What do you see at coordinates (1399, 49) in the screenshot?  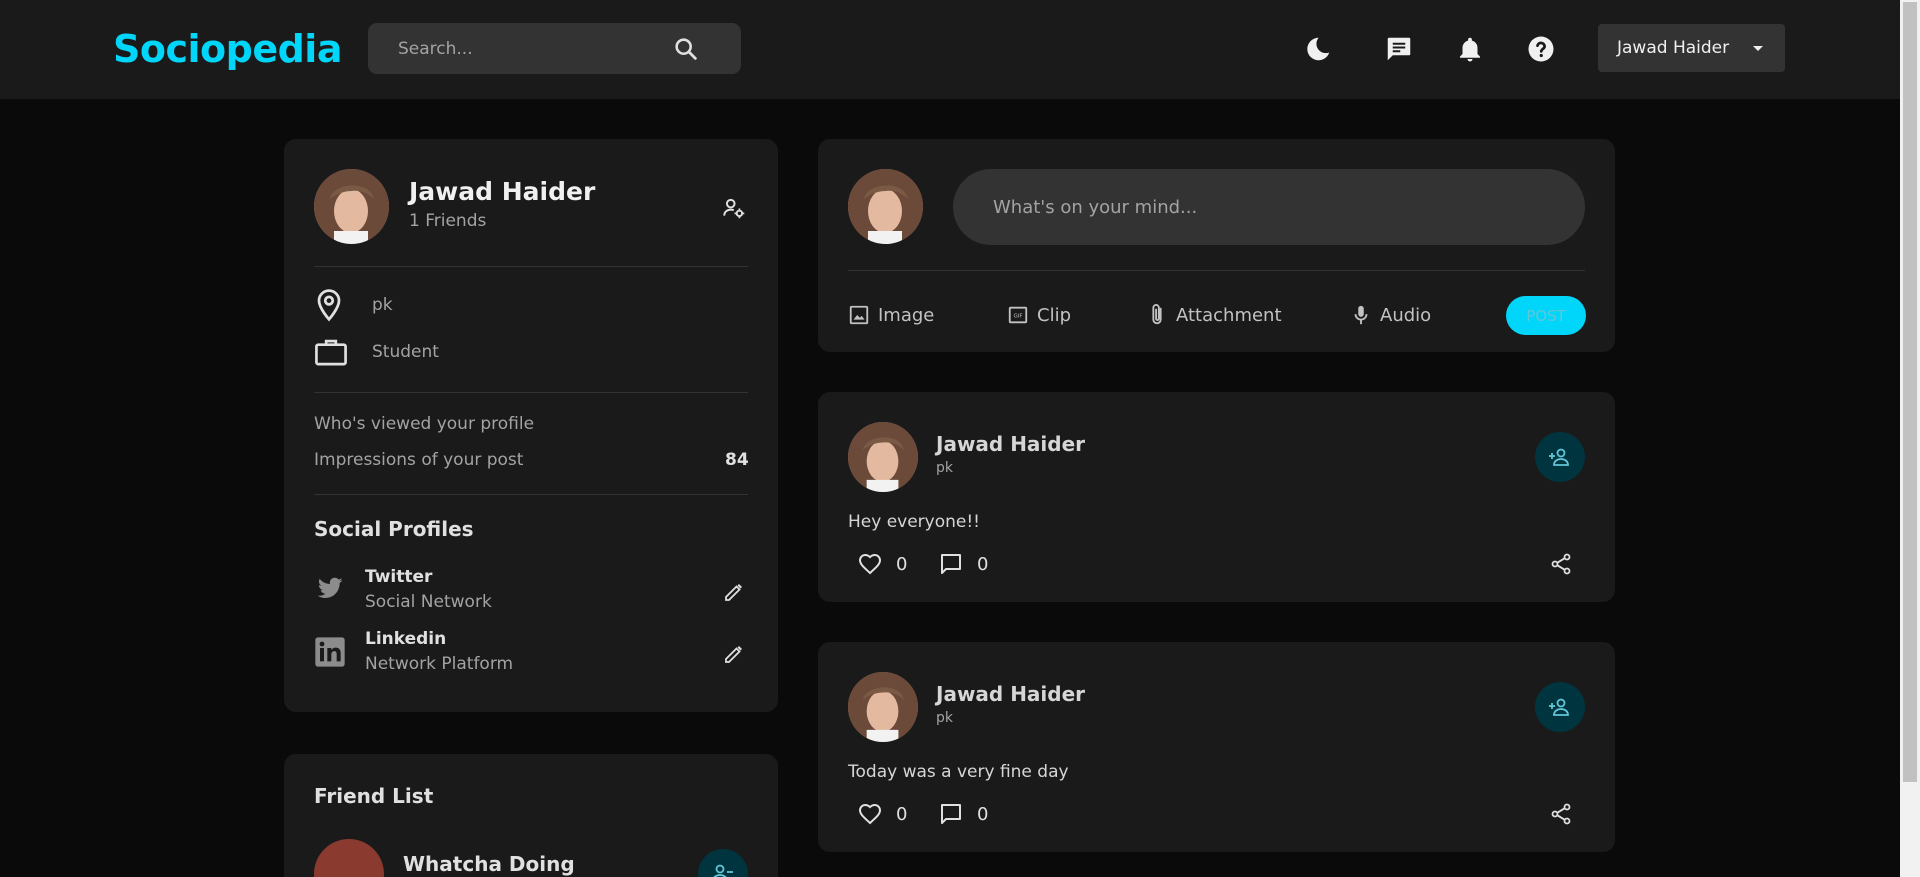 I see `message-icon` at bounding box center [1399, 49].